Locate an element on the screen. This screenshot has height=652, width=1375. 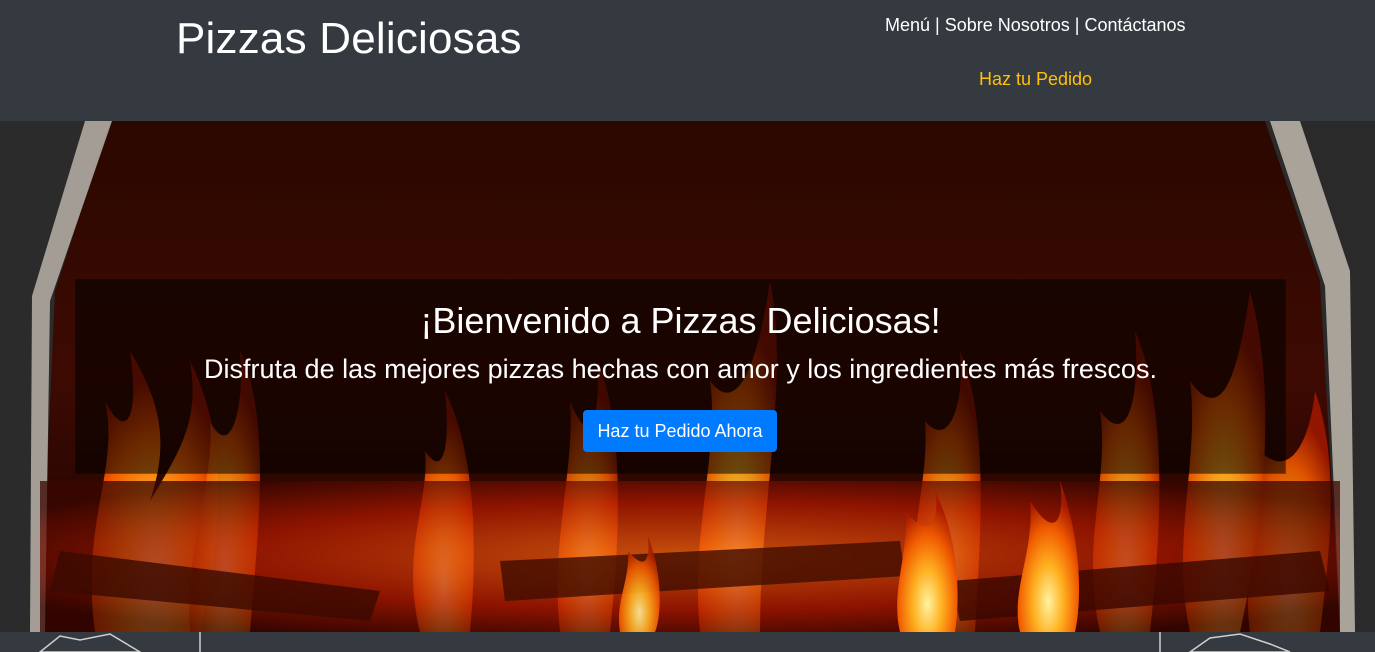
next-section-decor is located at coordinates (664, 642).